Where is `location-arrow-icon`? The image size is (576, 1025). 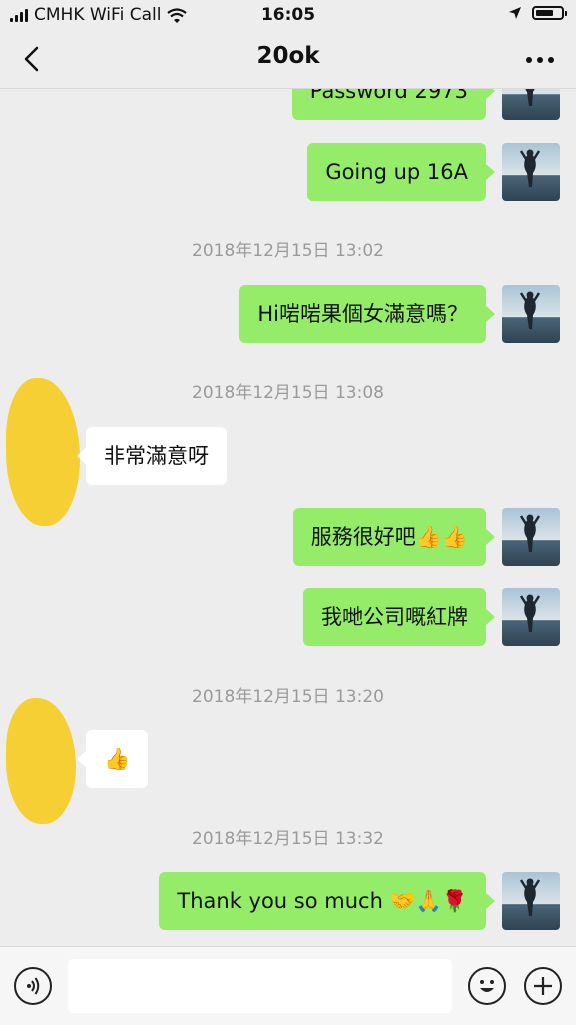
location-arrow-icon is located at coordinates (515, 13).